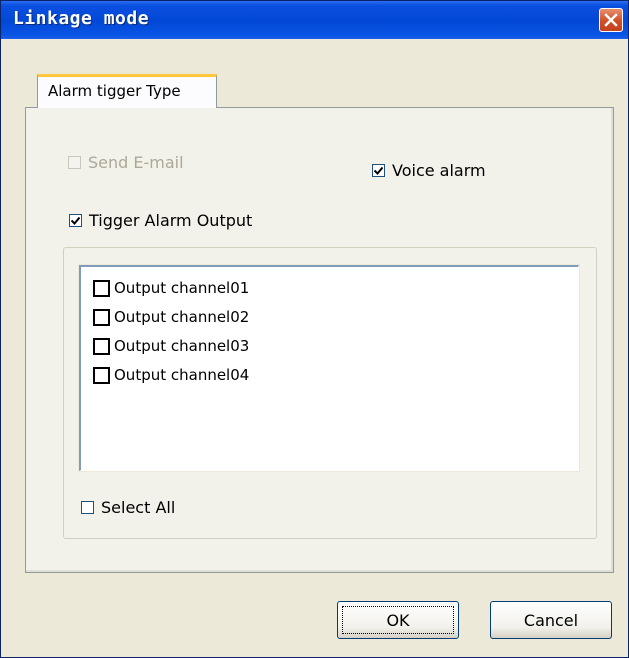 The height and width of the screenshot is (658, 629). I want to click on window-title: Linkage mode, so click(81, 18).